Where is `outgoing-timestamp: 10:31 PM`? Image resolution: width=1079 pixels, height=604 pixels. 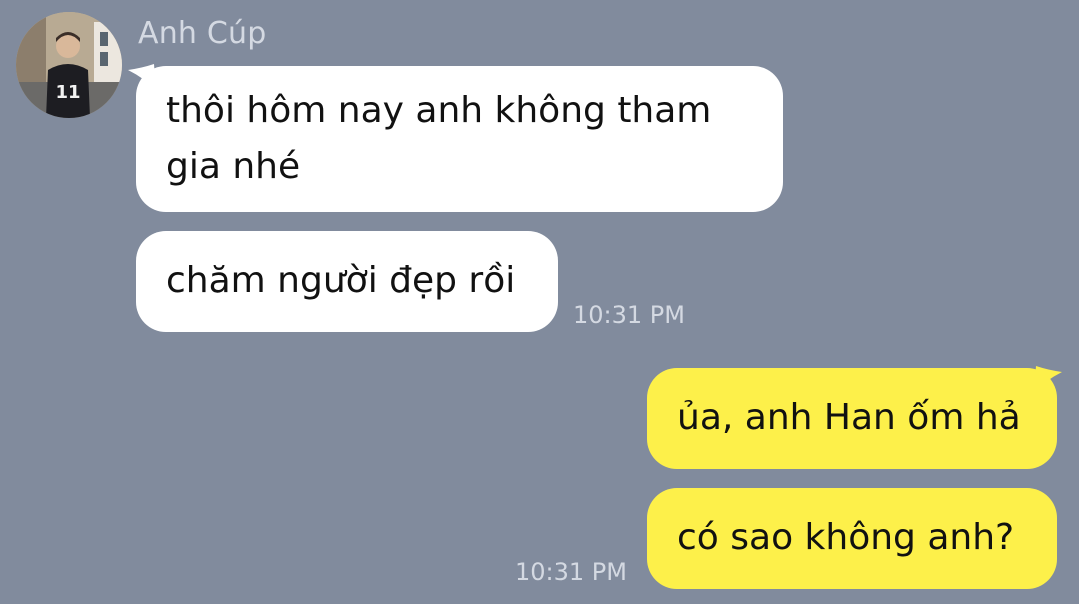
outgoing-timestamp: 10:31 PM is located at coordinates (571, 572).